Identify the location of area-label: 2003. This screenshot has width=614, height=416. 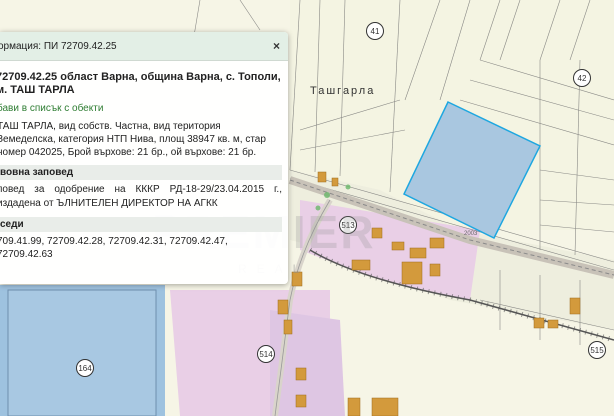
(471, 234).